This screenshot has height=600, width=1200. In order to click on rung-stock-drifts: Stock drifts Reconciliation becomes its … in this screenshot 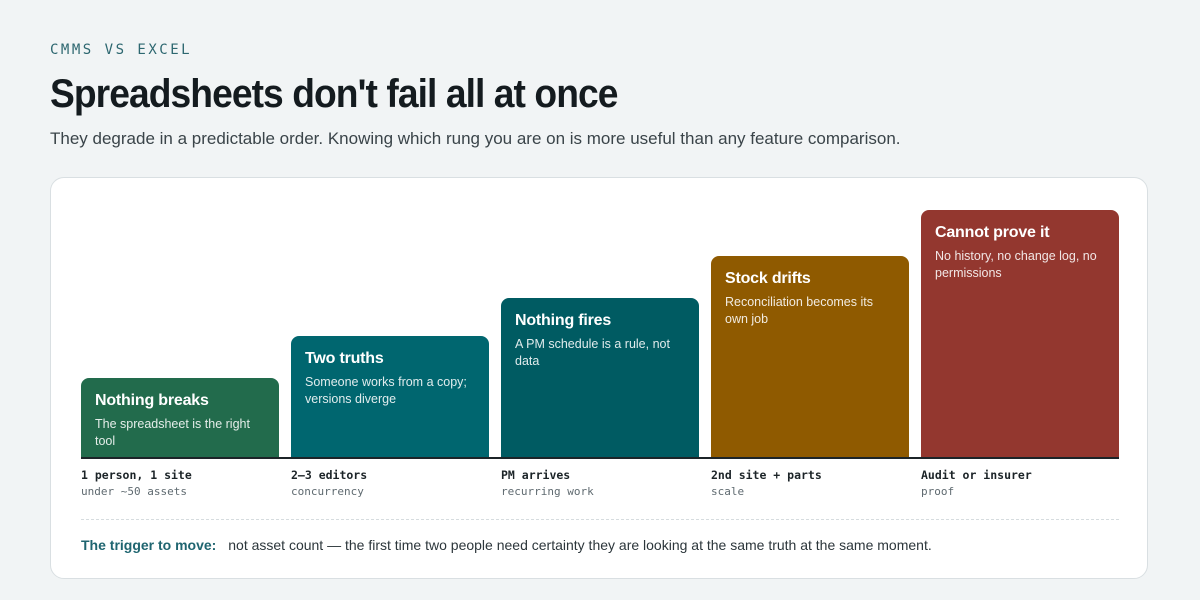, I will do `click(810, 356)`.